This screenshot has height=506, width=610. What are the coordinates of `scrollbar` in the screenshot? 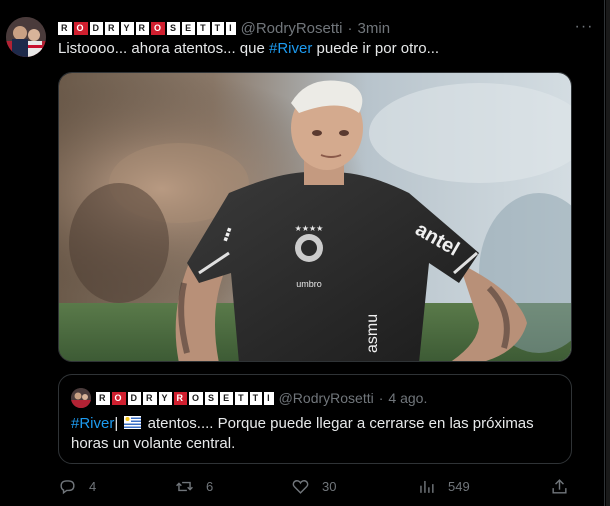 It's located at (608, 253).